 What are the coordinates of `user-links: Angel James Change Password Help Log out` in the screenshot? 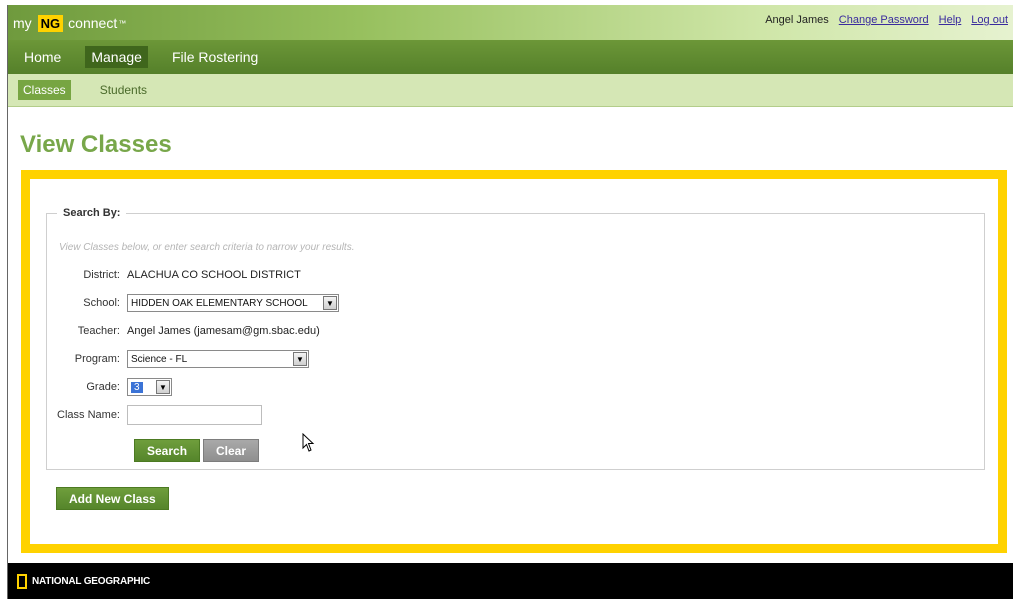 It's located at (886, 20).